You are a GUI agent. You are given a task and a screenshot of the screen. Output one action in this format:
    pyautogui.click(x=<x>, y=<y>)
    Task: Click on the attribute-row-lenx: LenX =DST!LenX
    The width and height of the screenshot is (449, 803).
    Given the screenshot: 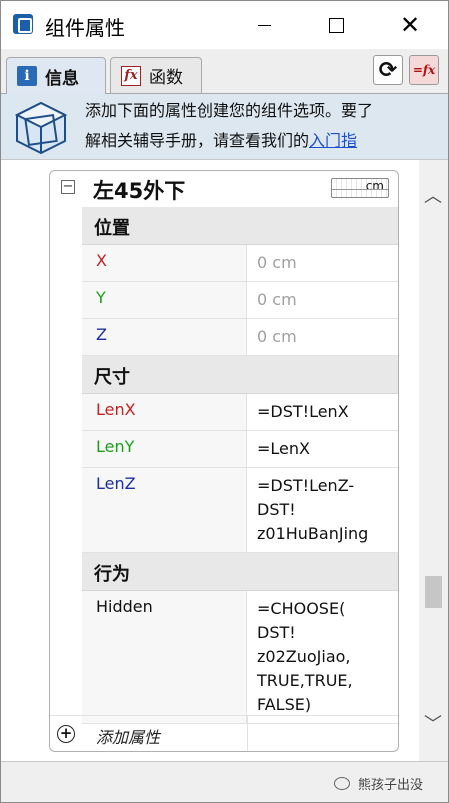 What is the action you would take?
    pyautogui.click(x=240, y=412)
    